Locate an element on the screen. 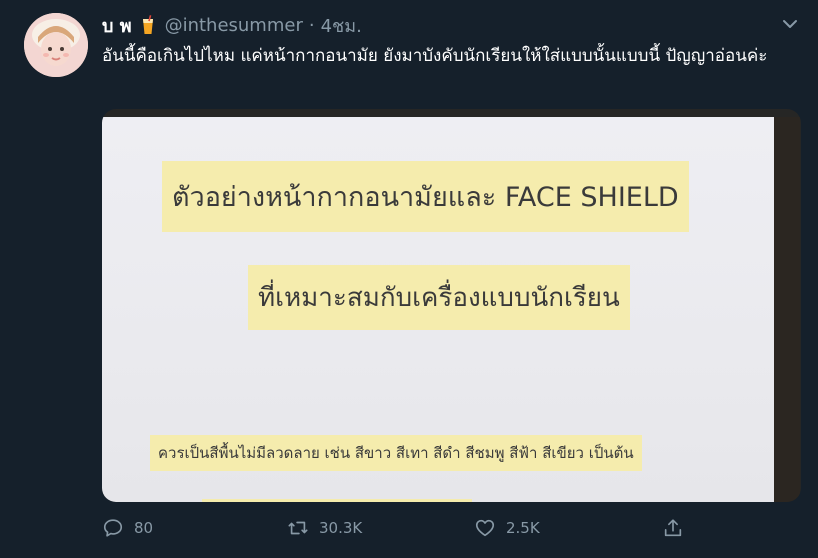 The width and height of the screenshot is (818, 558). like-count: 2.5K is located at coordinates (523, 528).